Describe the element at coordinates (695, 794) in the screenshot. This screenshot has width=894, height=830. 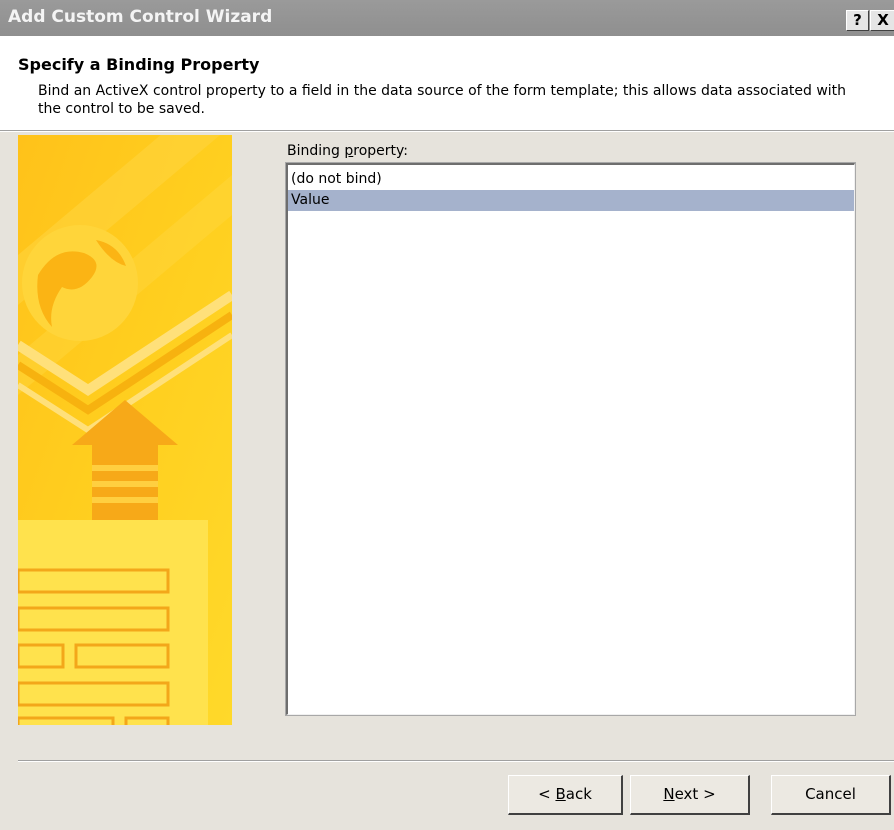
I see `next-label: ext >` at that location.